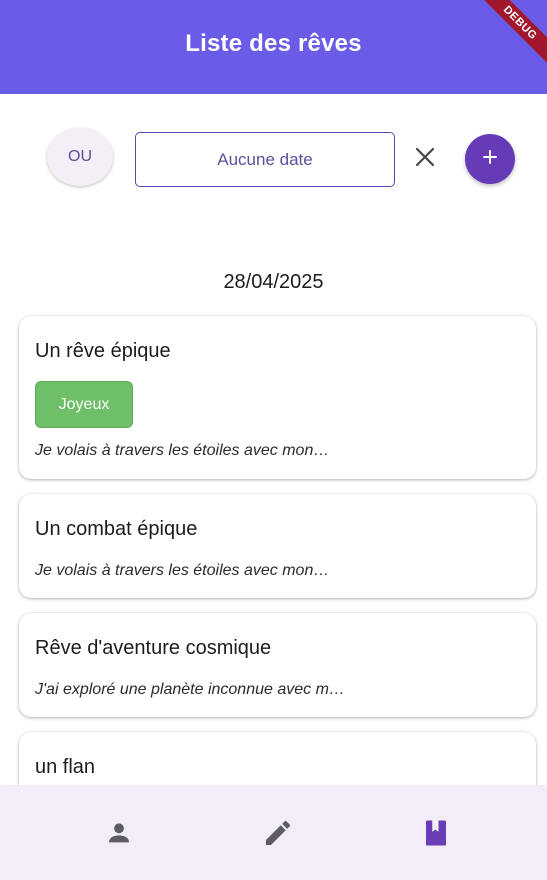  What do you see at coordinates (265, 159) in the screenshot?
I see `date-filter-field: Aucune date` at bounding box center [265, 159].